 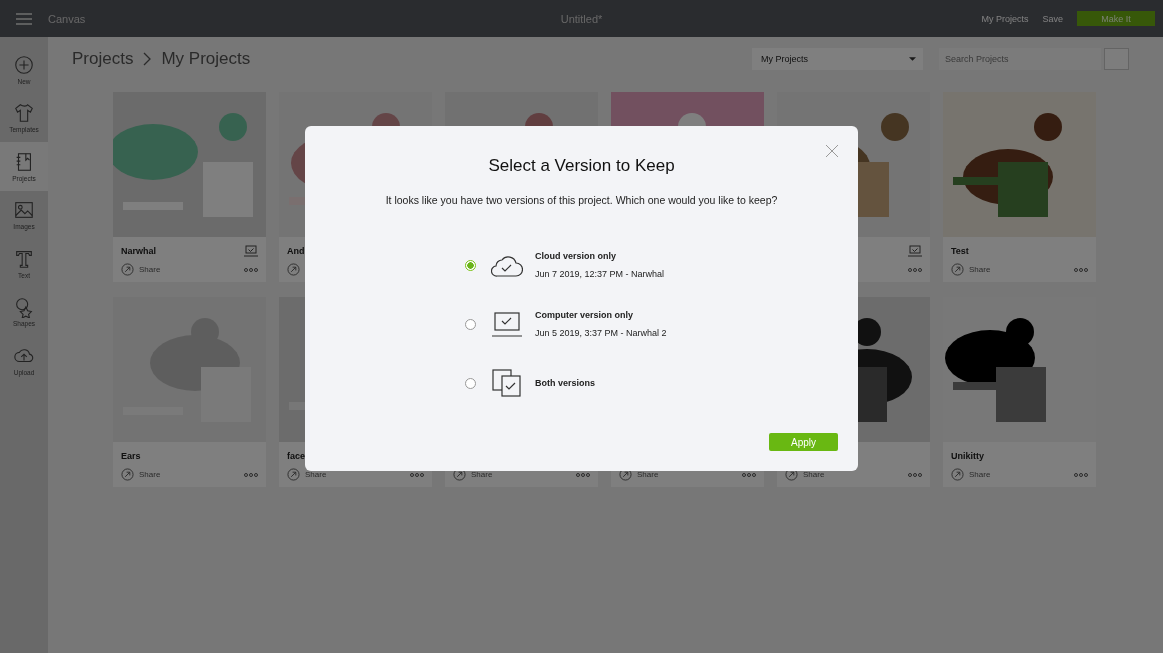 What do you see at coordinates (131, 456) in the screenshot?
I see `project-title: Ears` at bounding box center [131, 456].